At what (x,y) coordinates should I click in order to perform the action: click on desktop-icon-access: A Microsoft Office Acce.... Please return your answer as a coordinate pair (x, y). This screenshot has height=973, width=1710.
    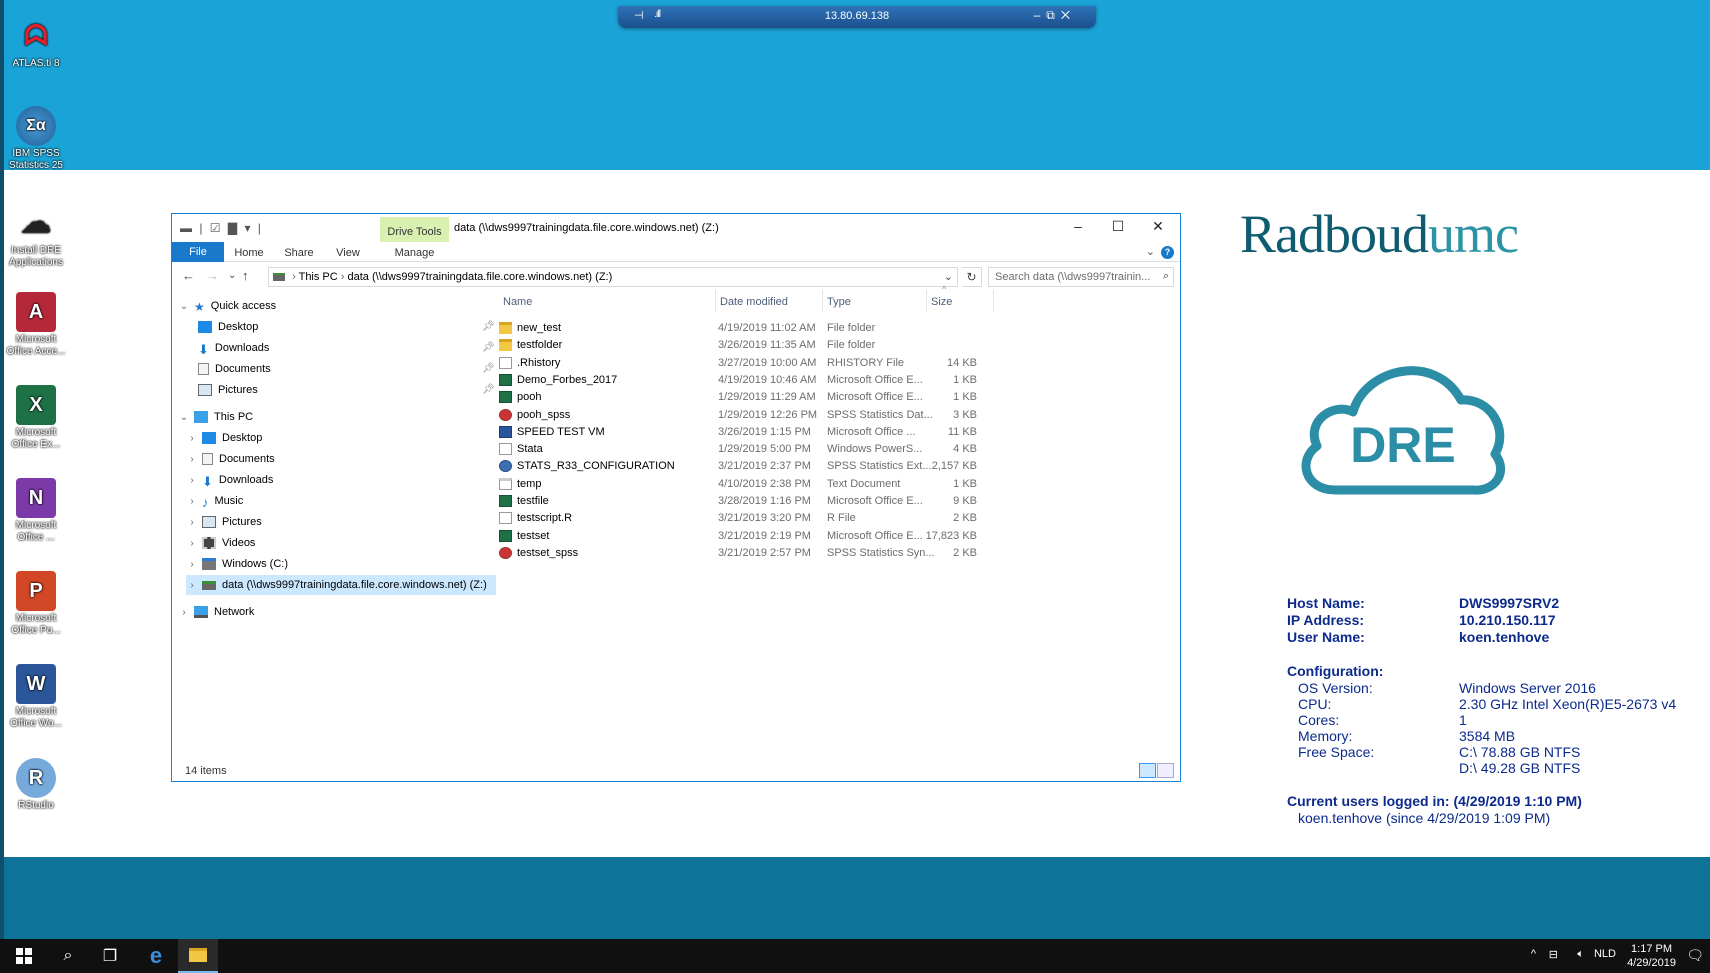
    Looking at the image, I should click on (36, 325).